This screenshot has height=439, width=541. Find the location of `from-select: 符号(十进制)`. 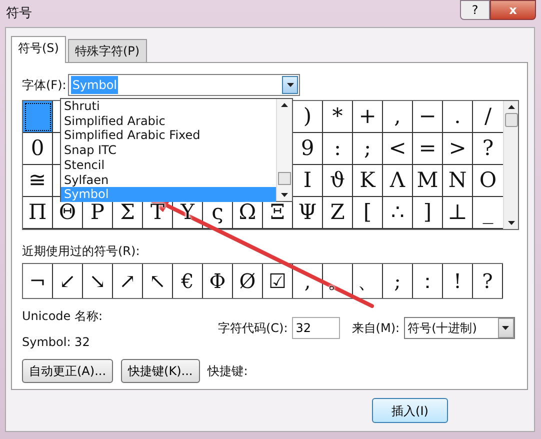

from-select: 符号(十进制) is located at coordinates (459, 328).